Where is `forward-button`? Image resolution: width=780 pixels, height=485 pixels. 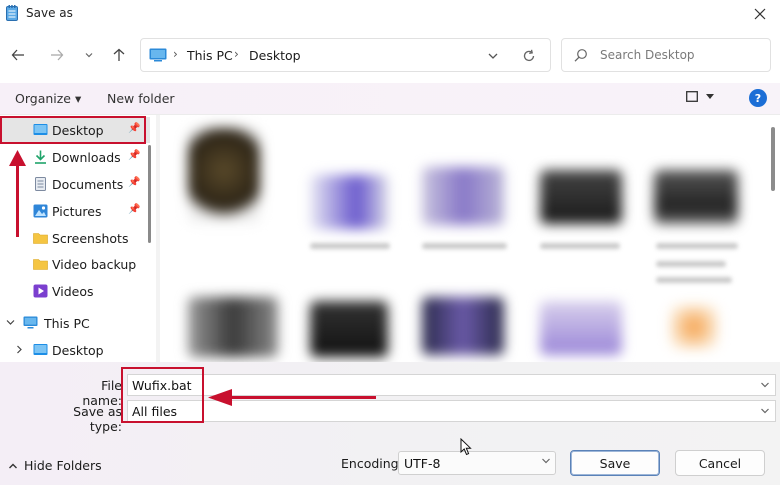 forward-button is located at coordinates (57, 55).